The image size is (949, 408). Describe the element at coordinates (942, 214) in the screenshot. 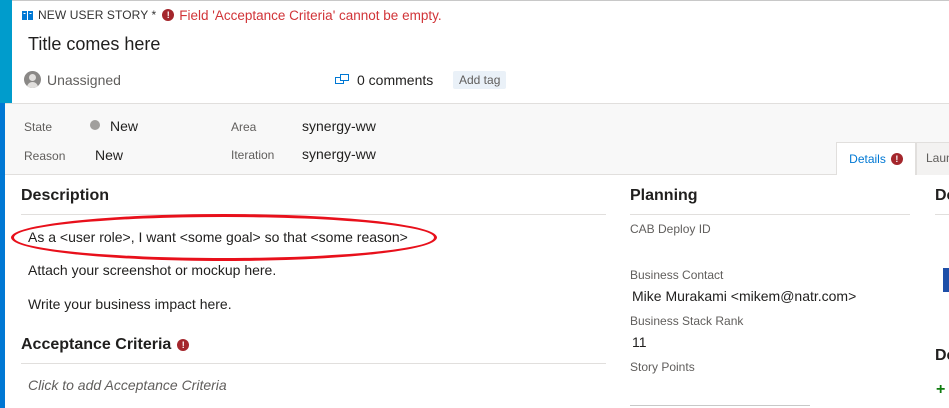

I see `development-divider` at that location.